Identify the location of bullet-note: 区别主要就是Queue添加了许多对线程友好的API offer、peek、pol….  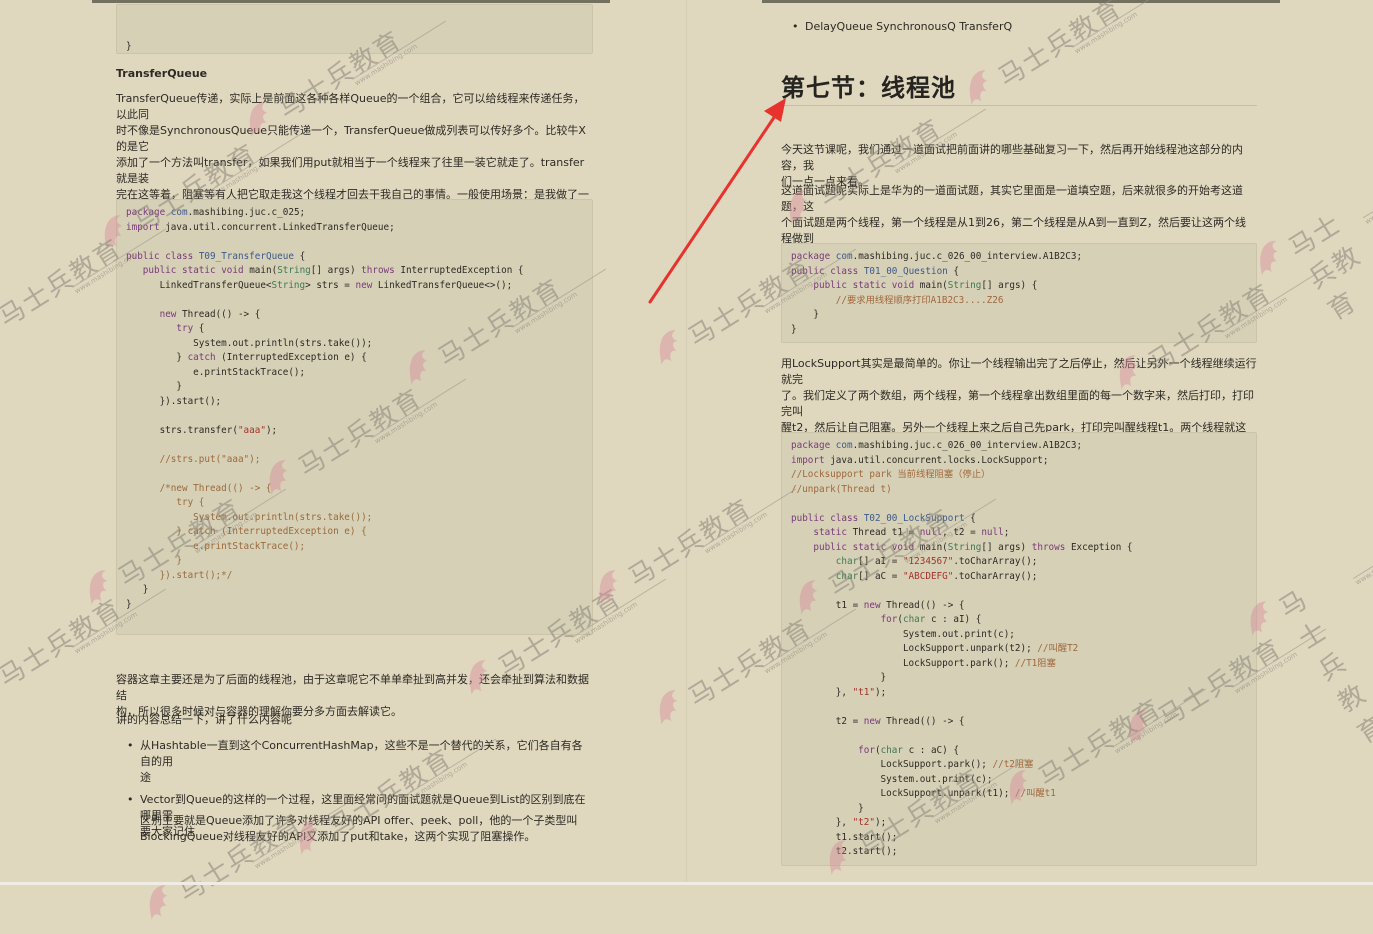
(354, 829).